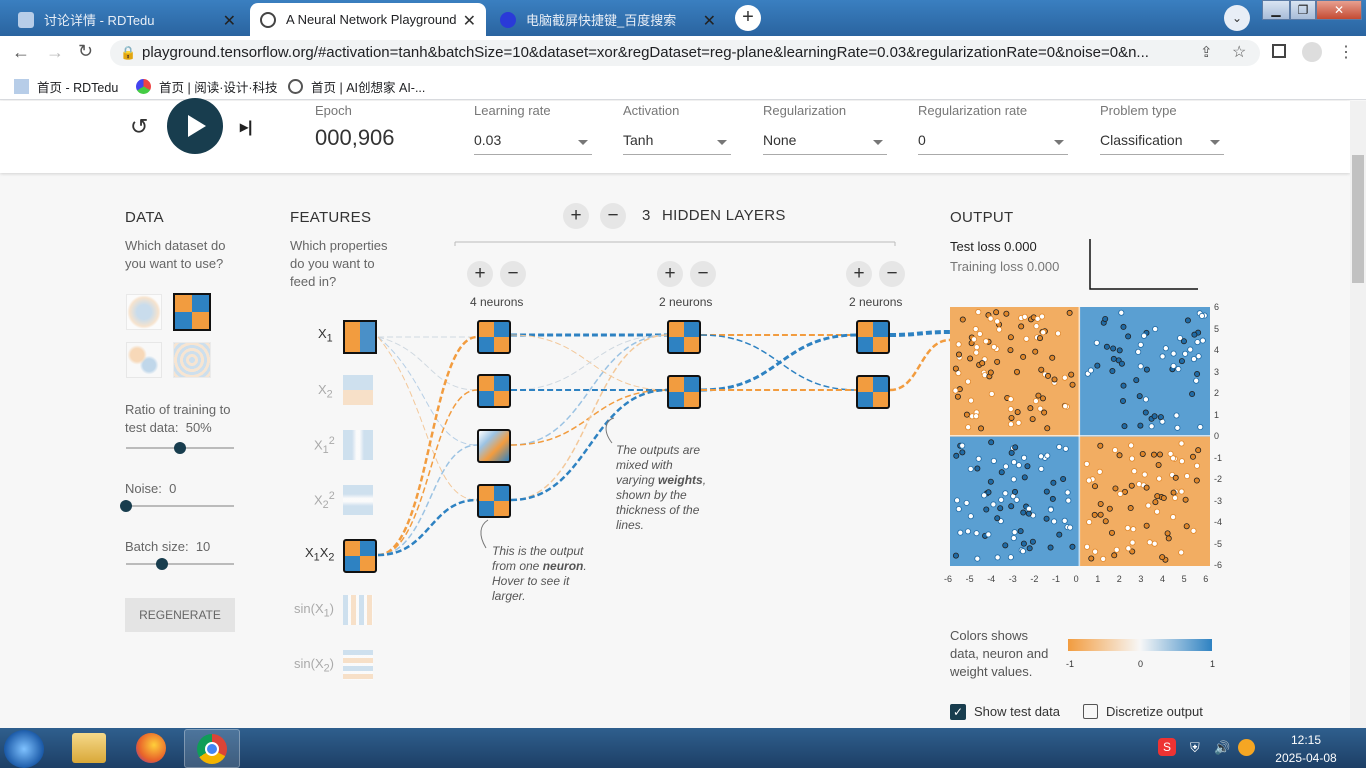 The height and width of the screenshot is (768, 1366). What do you see at coordinates (1140, 645) in the screenshot?
I see `color-scale-bar` at bounding box center [1140, 645].